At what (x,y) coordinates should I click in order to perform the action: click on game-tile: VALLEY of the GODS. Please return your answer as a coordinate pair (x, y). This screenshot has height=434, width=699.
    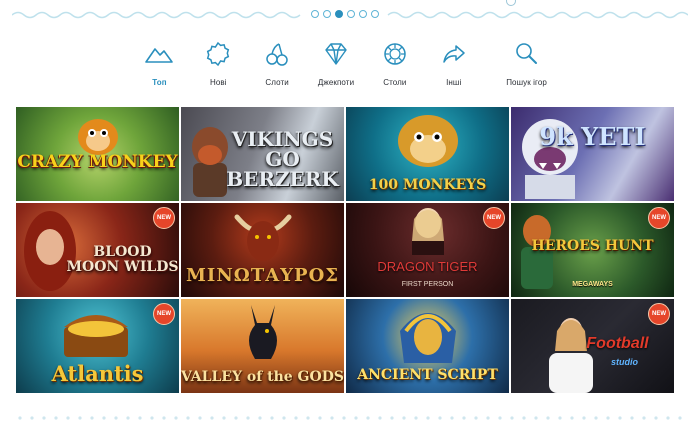
    Looking at the image, I should click on (262, 346).